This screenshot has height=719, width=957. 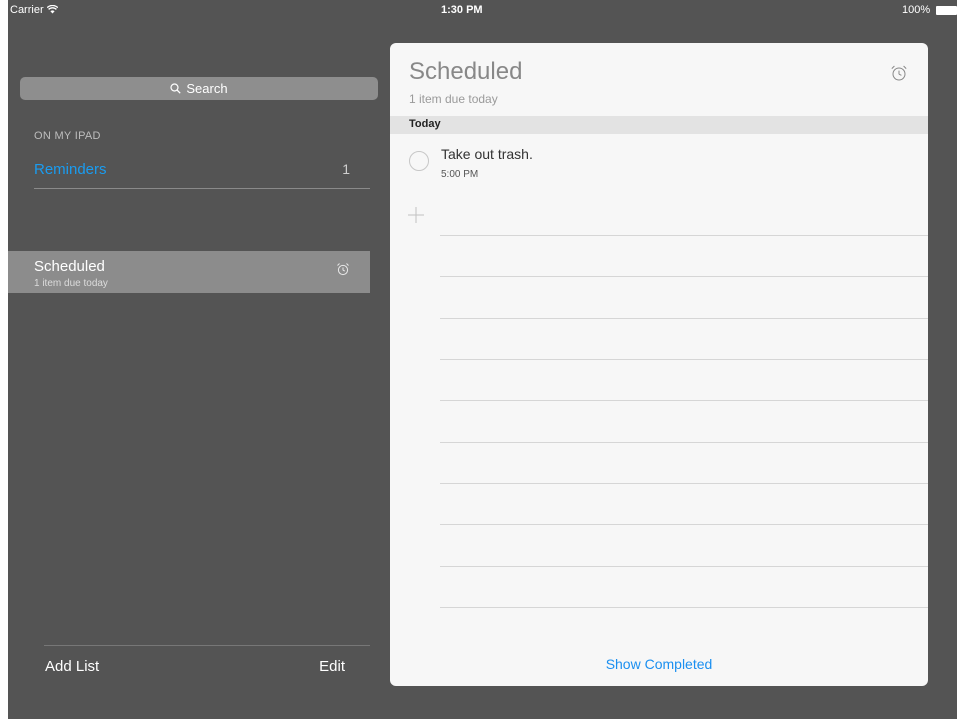 What do you see at coordinates (659, 664) in the screenshot?
I see `show-completed-button: Show Completed` at bounding box center [659, 664].